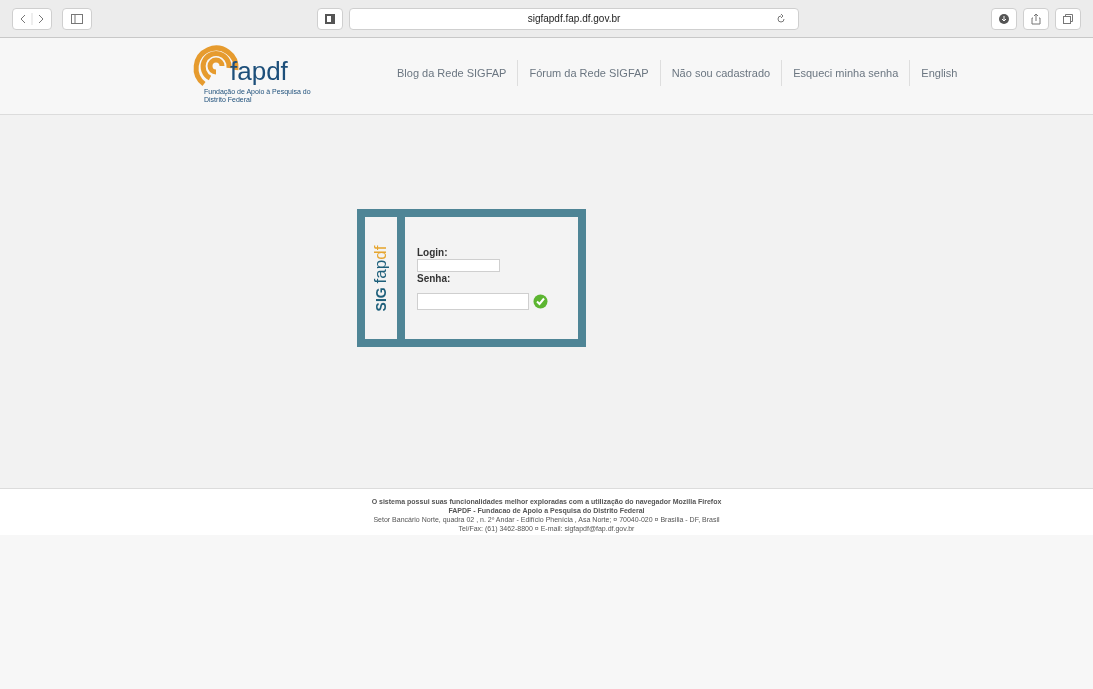 The image size is (1093, 689). I want to click on login-input, so click(458, 265).